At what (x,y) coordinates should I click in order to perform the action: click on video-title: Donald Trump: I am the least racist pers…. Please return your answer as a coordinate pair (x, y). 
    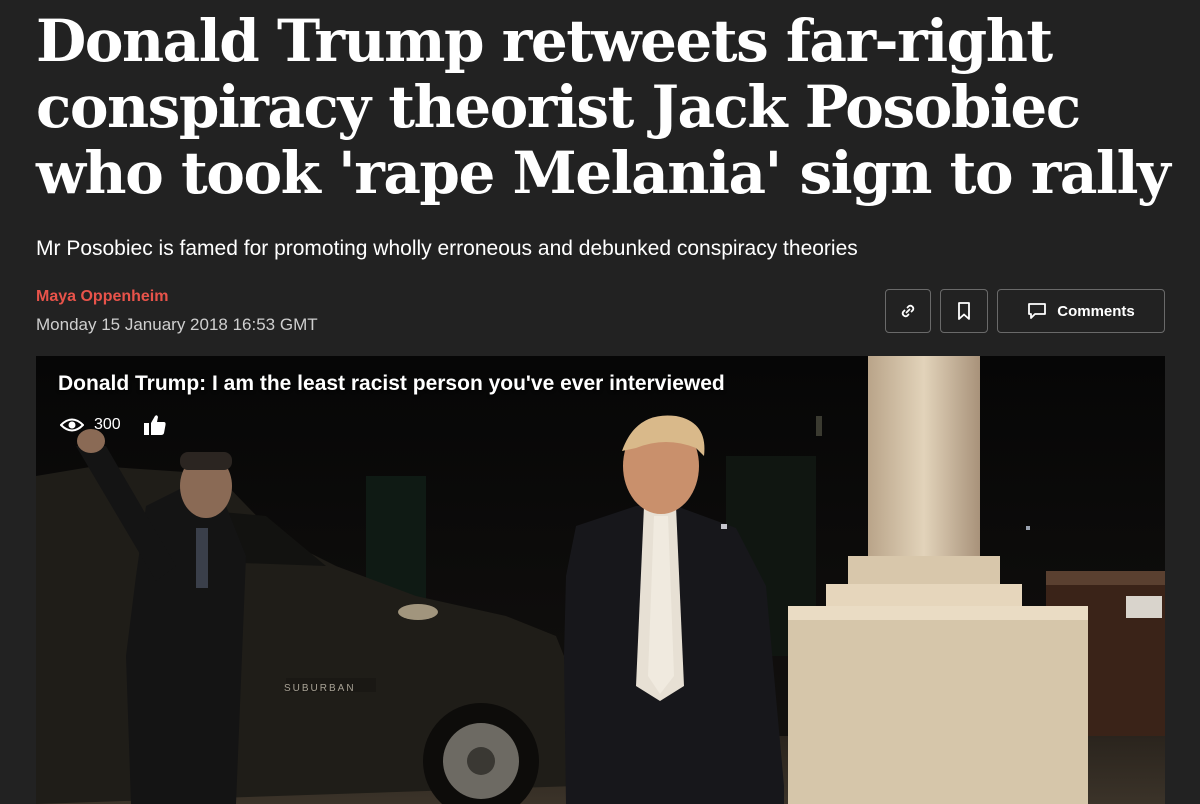
    Looking at the image, I should click on (391, 383).